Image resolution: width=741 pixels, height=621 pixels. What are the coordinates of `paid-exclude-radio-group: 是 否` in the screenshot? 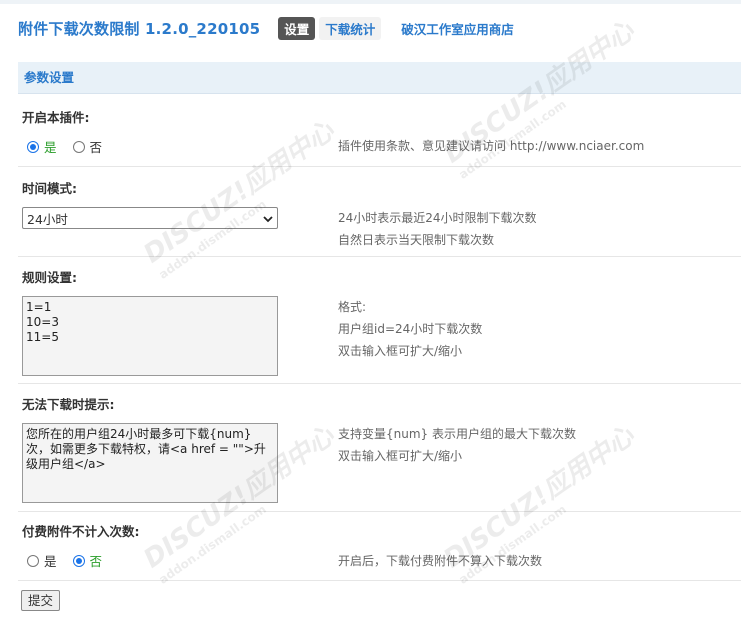 It's located at (64, 560).